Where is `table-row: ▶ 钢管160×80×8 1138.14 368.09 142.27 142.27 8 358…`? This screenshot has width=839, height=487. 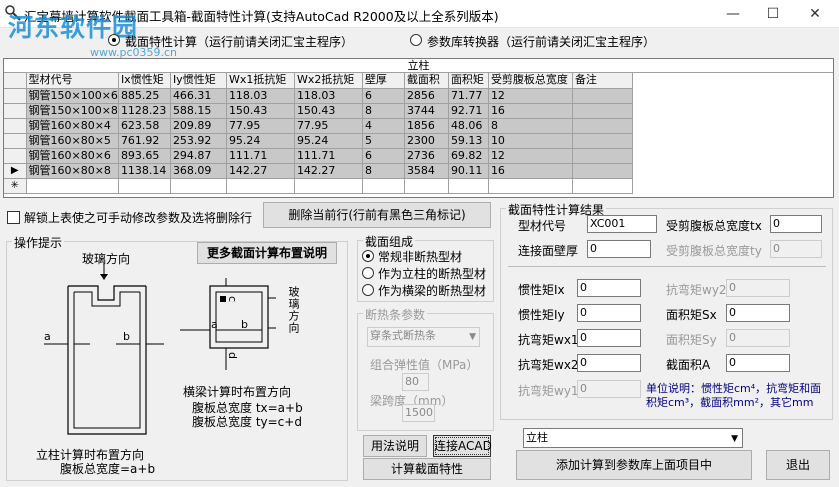
table-row: ▶ 钢管160×80×8 1138.14 368.09 142.27 142.27 8 358… is located at coordinates (318, 171).